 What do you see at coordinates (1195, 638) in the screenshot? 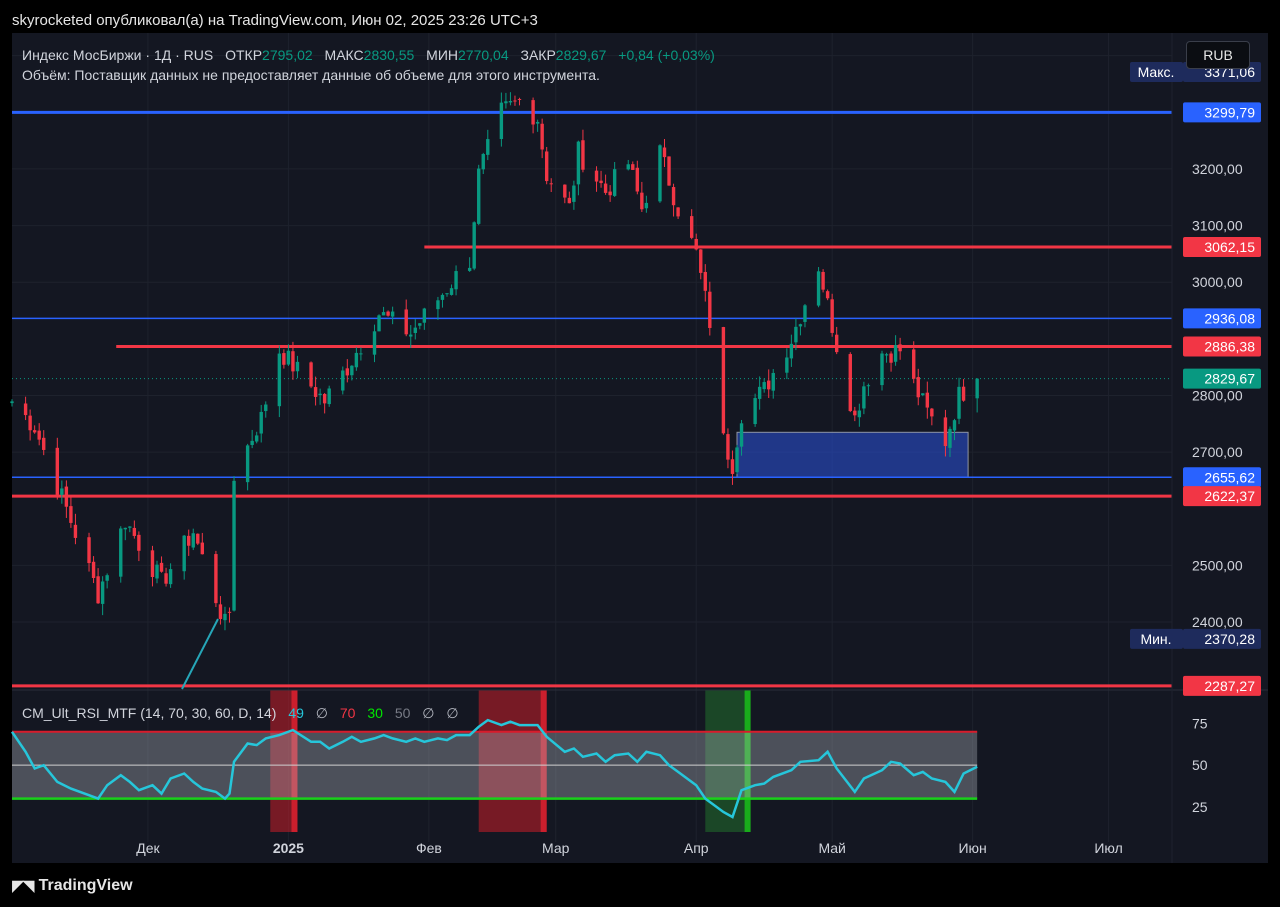
I see `price-tag: 2370,28 Мин.` at bounding box center [1195, 638].